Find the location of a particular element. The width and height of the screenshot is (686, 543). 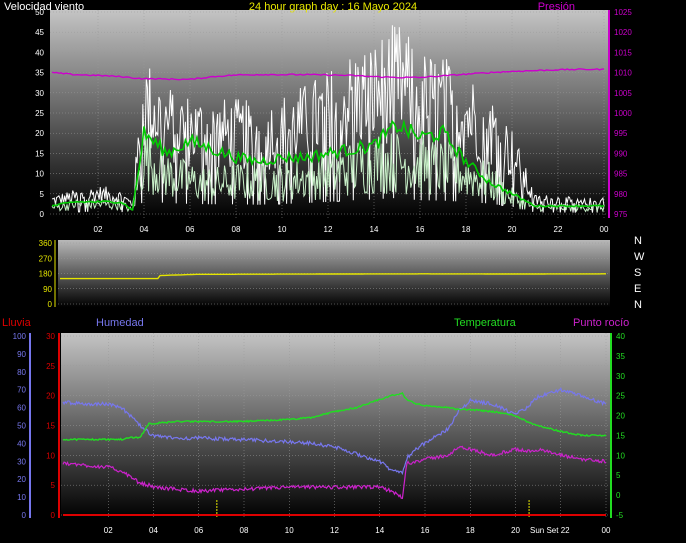

humidity-y-tick-label: 50 is located at coordinates (21, 426).